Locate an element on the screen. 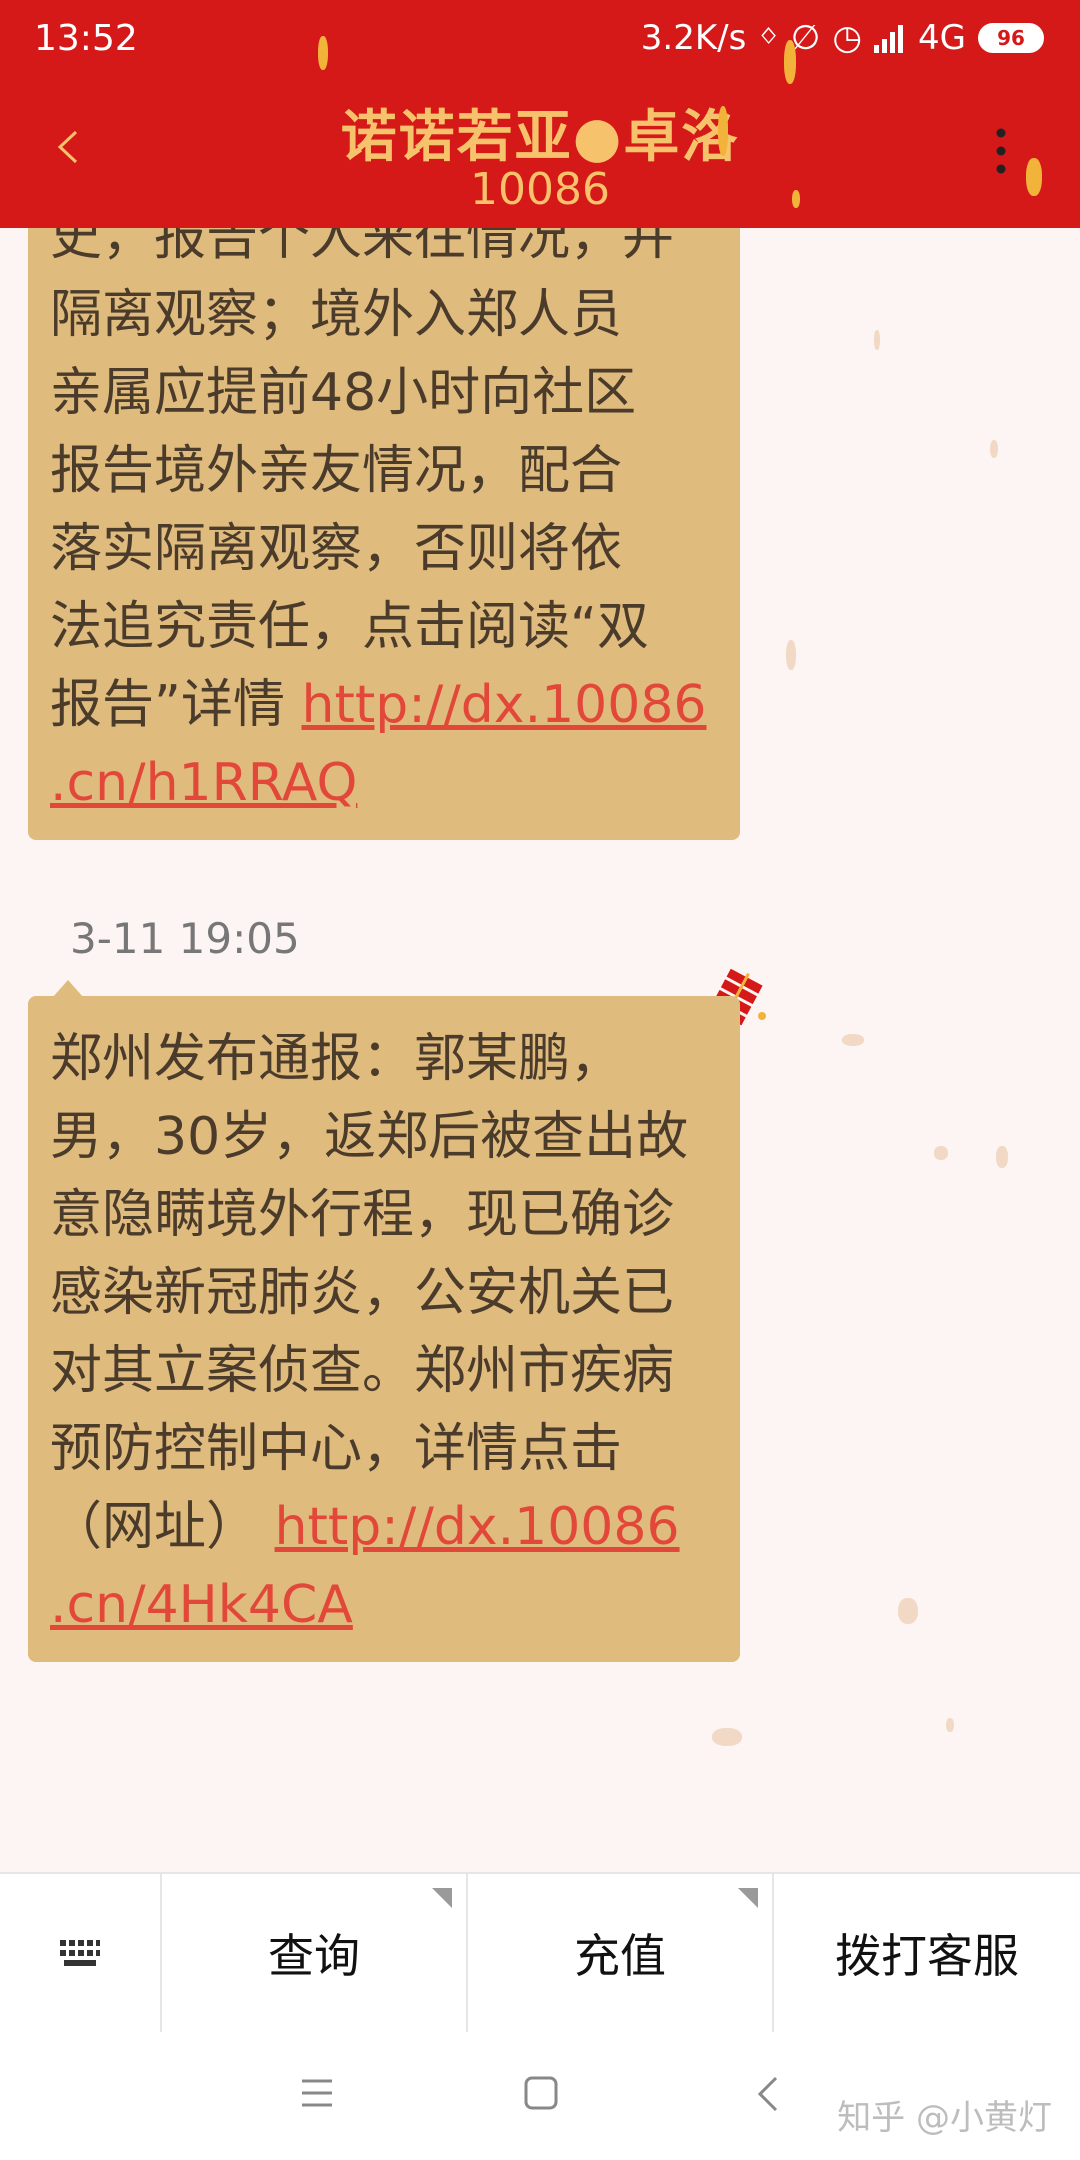  message-line: （网址） http://dx.10086 is located at coordinates (385, 1527).